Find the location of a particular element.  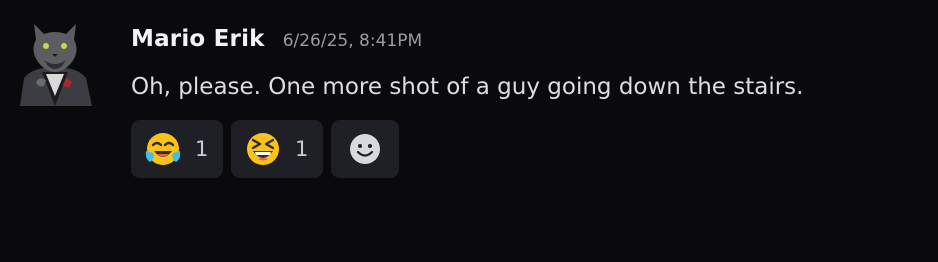

message-header: Mario Erik 6/26/25, 8:41PM is located at coordinates (511, 44).